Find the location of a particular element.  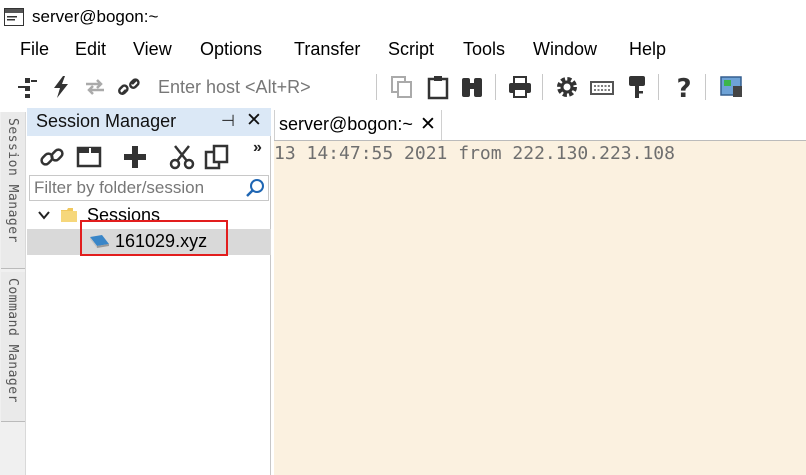

session-manager-toolbar: » is located at coordinates (149, 156).